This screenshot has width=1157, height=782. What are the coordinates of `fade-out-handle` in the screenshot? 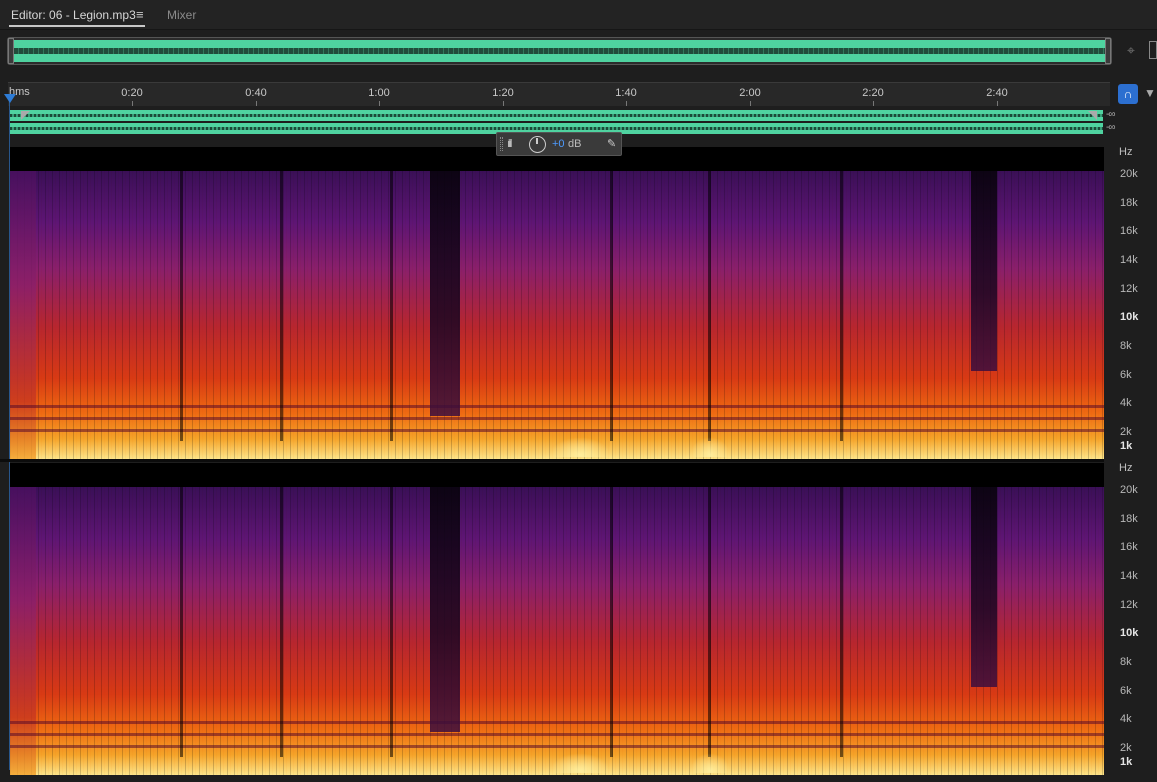 It's located at (1092, 115).